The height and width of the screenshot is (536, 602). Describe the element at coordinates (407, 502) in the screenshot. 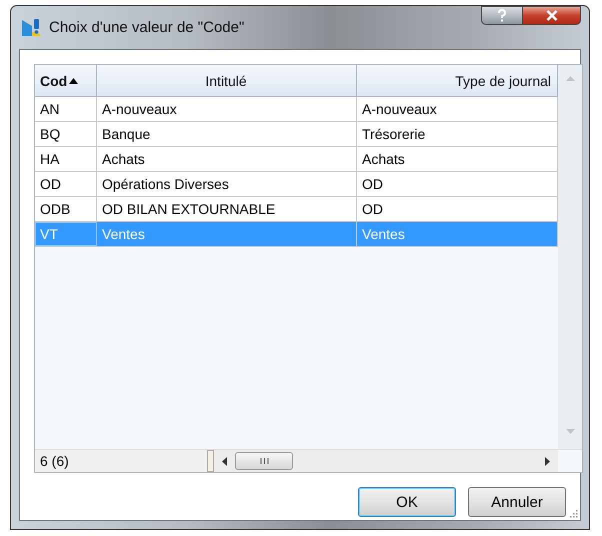

I see `dialog-button: OK` at that location.